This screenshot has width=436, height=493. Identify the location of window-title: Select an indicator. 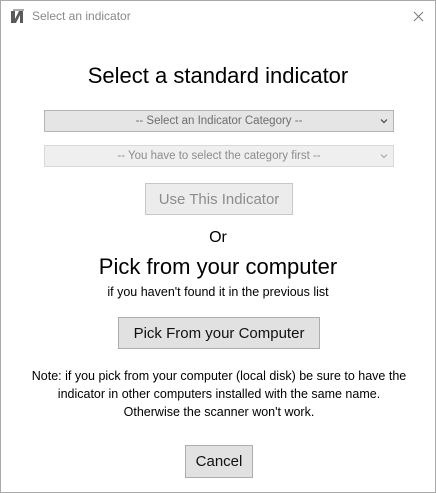
(81, 16).